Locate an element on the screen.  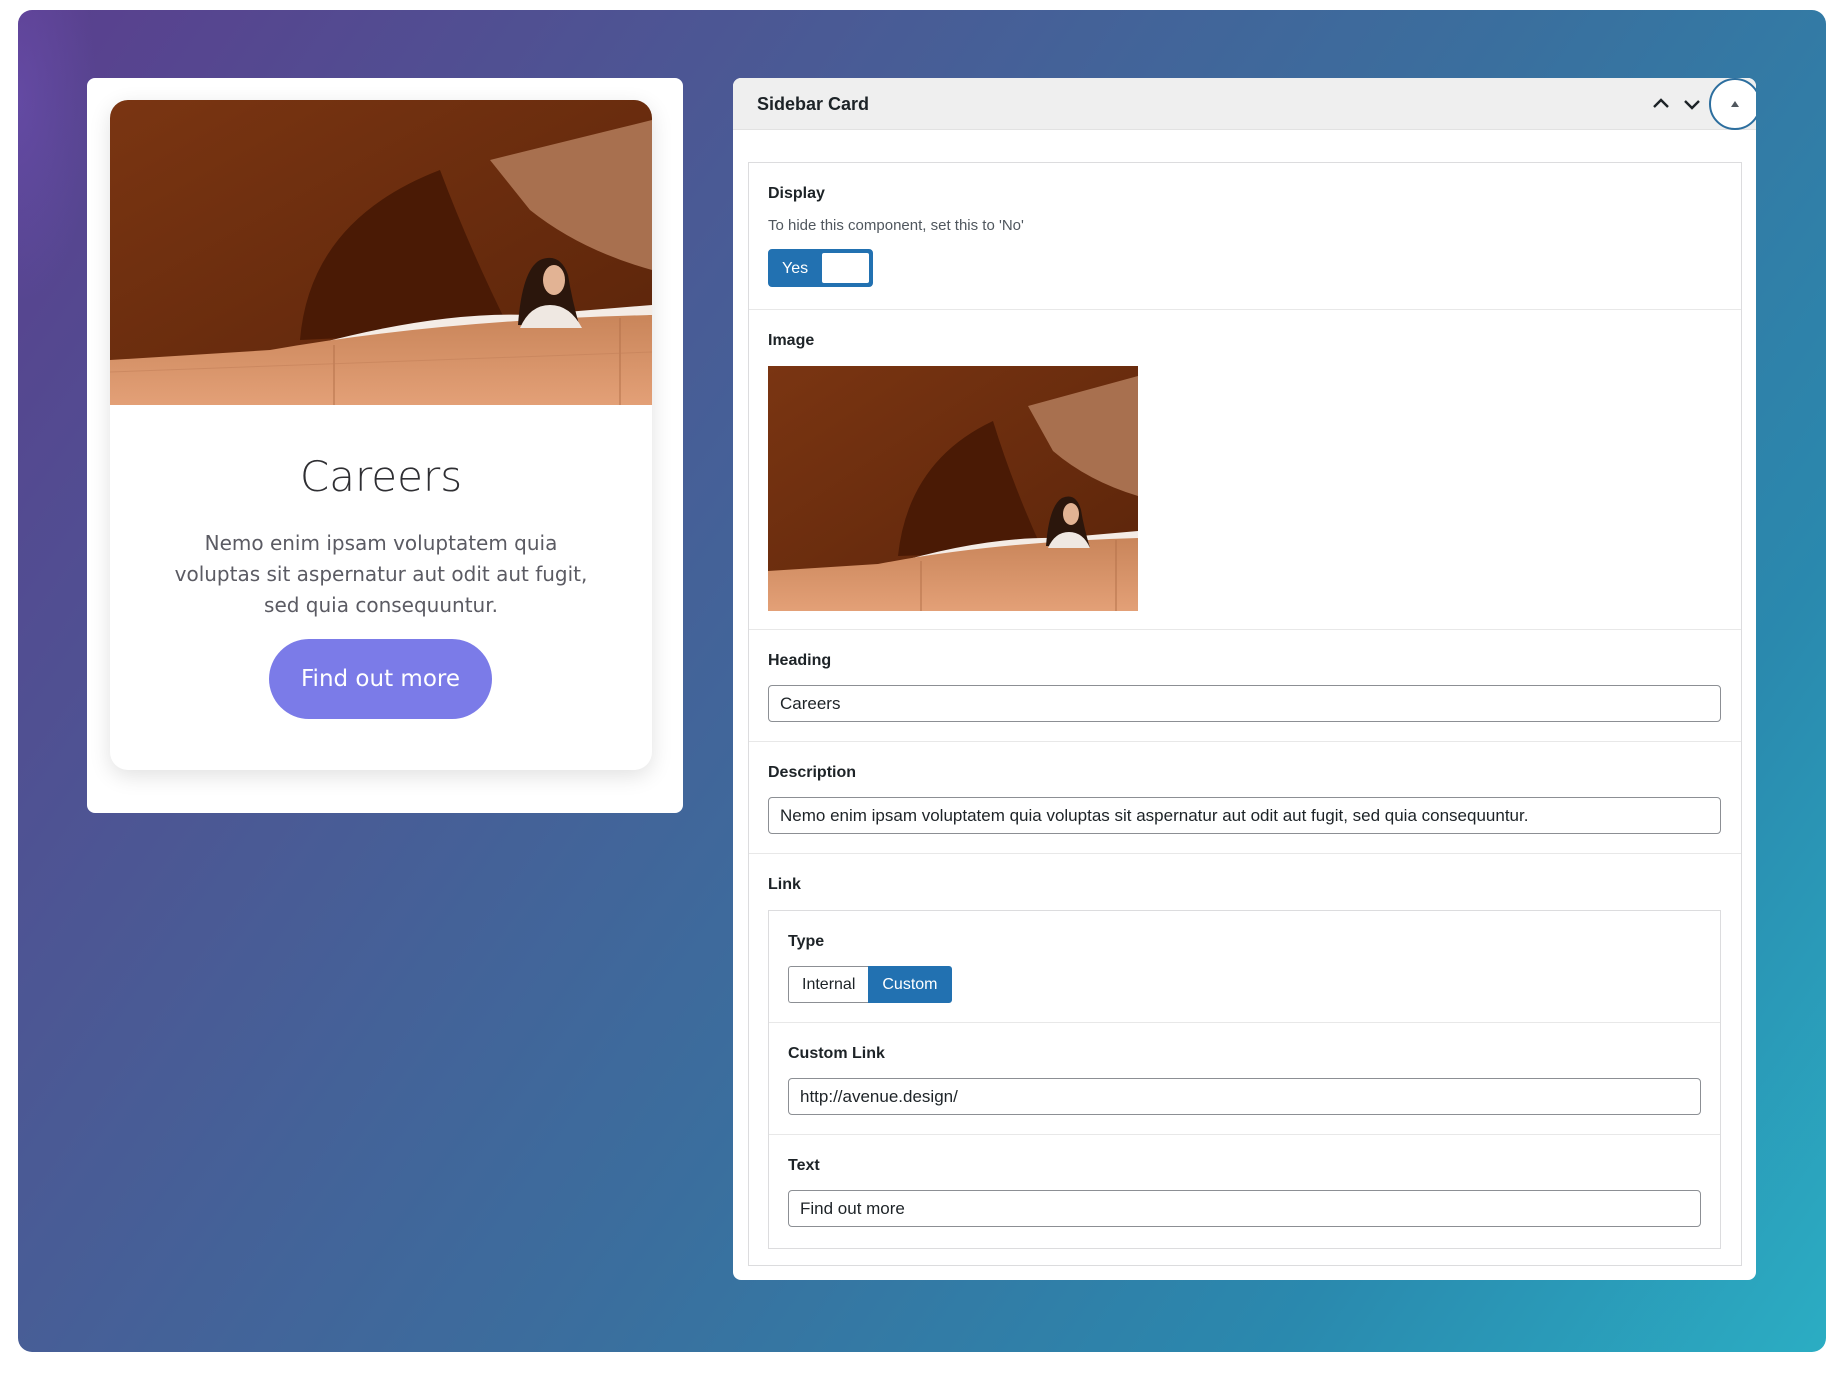
background-glow is located at coordinates (58, 160).